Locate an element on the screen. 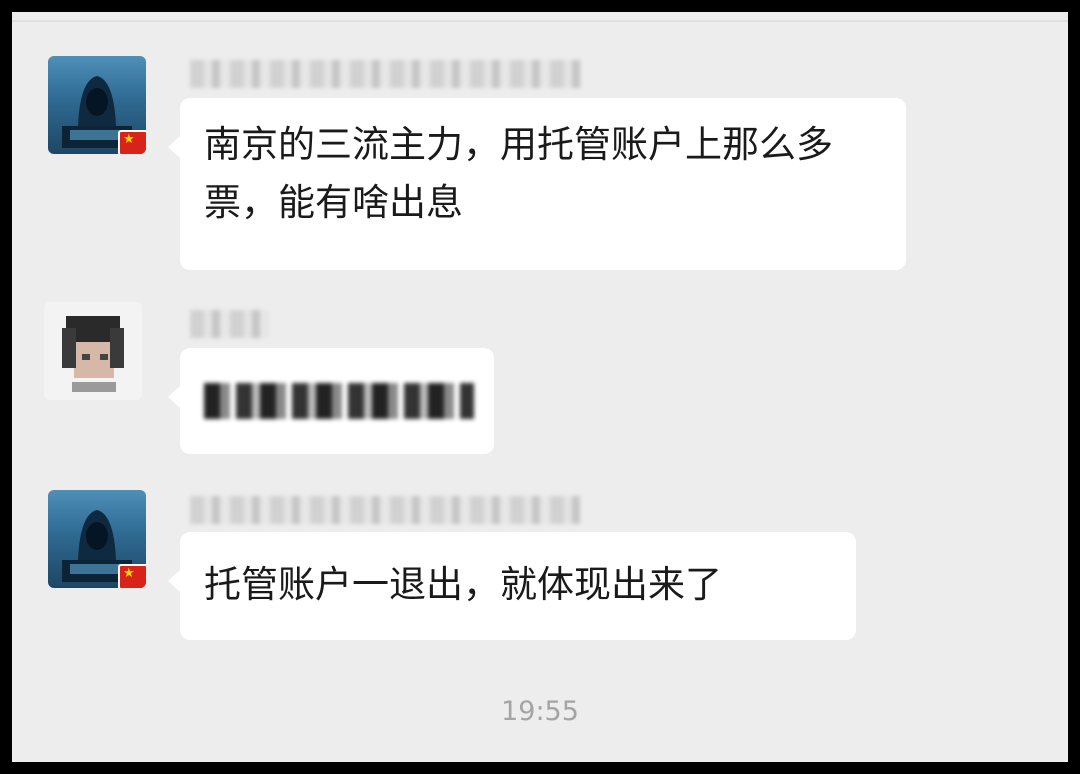  message-bubble is located at coordinates (331, 401).